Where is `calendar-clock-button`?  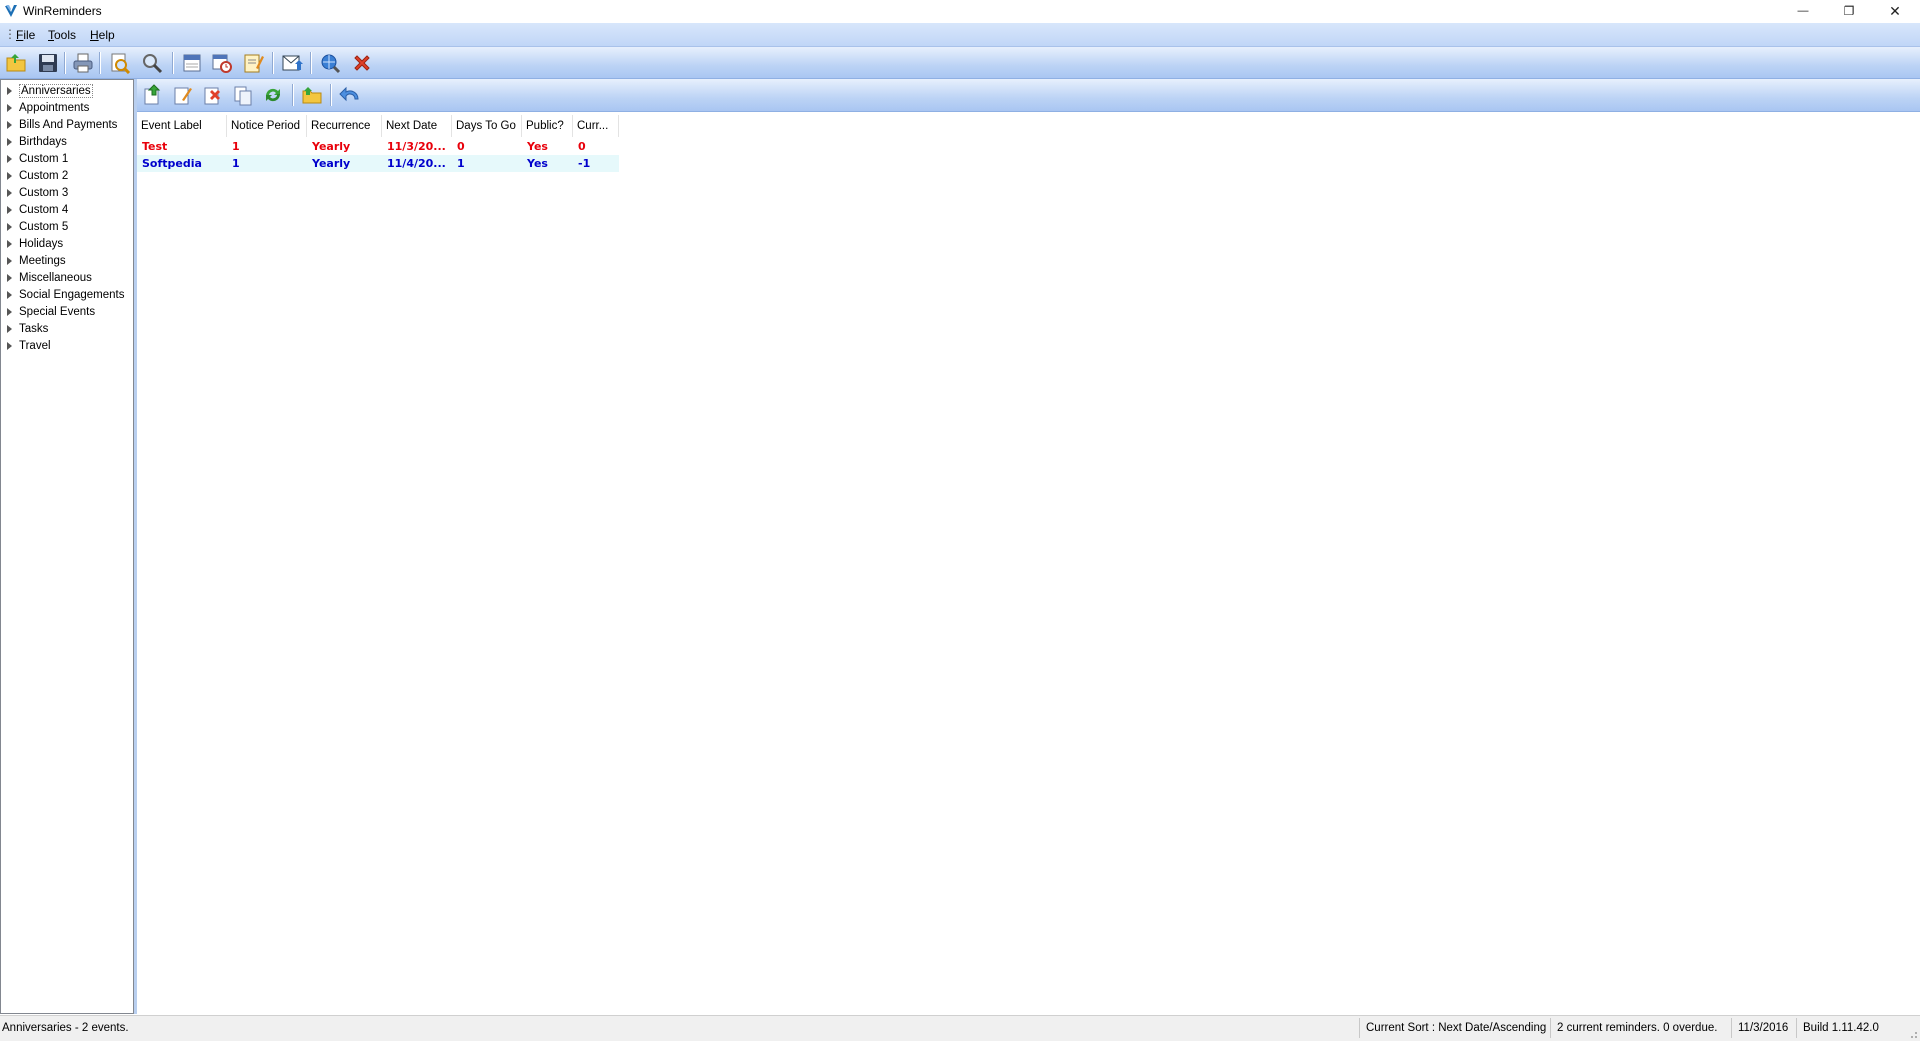
calendar-clock-button is located at coordinates (222, 63).